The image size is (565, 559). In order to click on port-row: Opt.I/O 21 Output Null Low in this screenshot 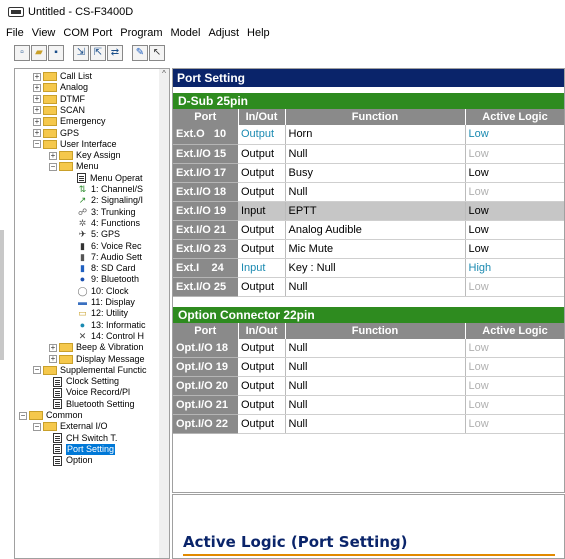, I will do `click(368, 405)`.